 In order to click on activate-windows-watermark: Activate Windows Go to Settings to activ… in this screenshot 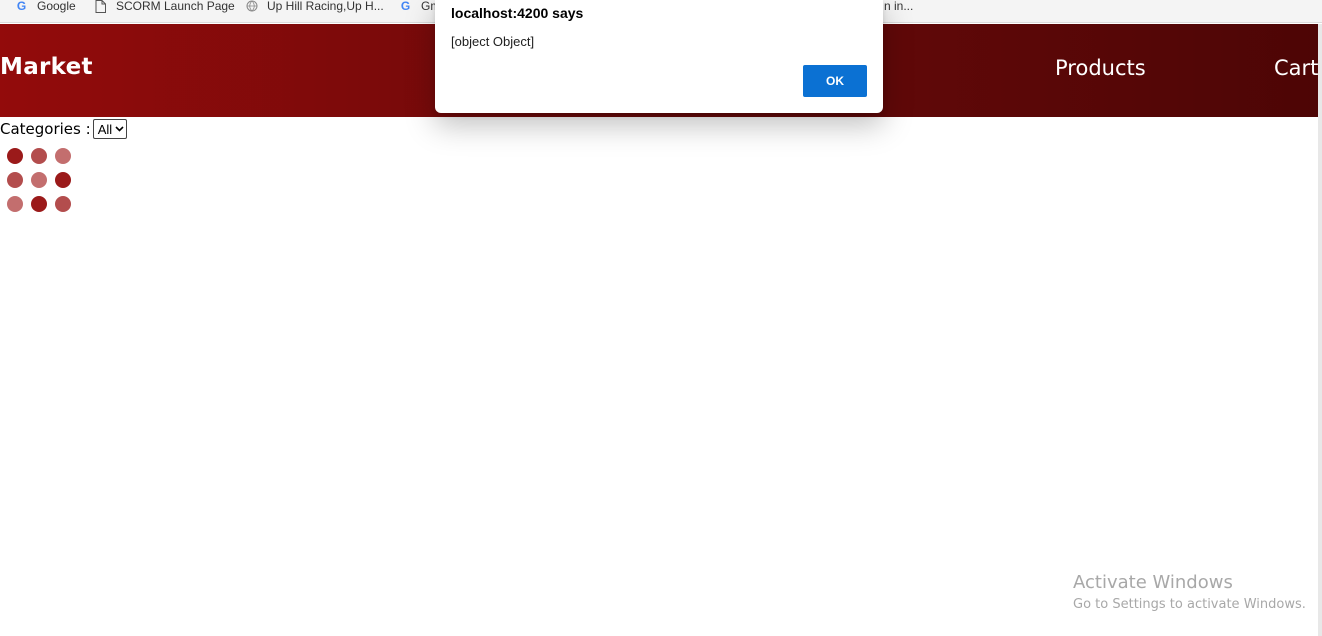, I will do `click(1189, 594)`.